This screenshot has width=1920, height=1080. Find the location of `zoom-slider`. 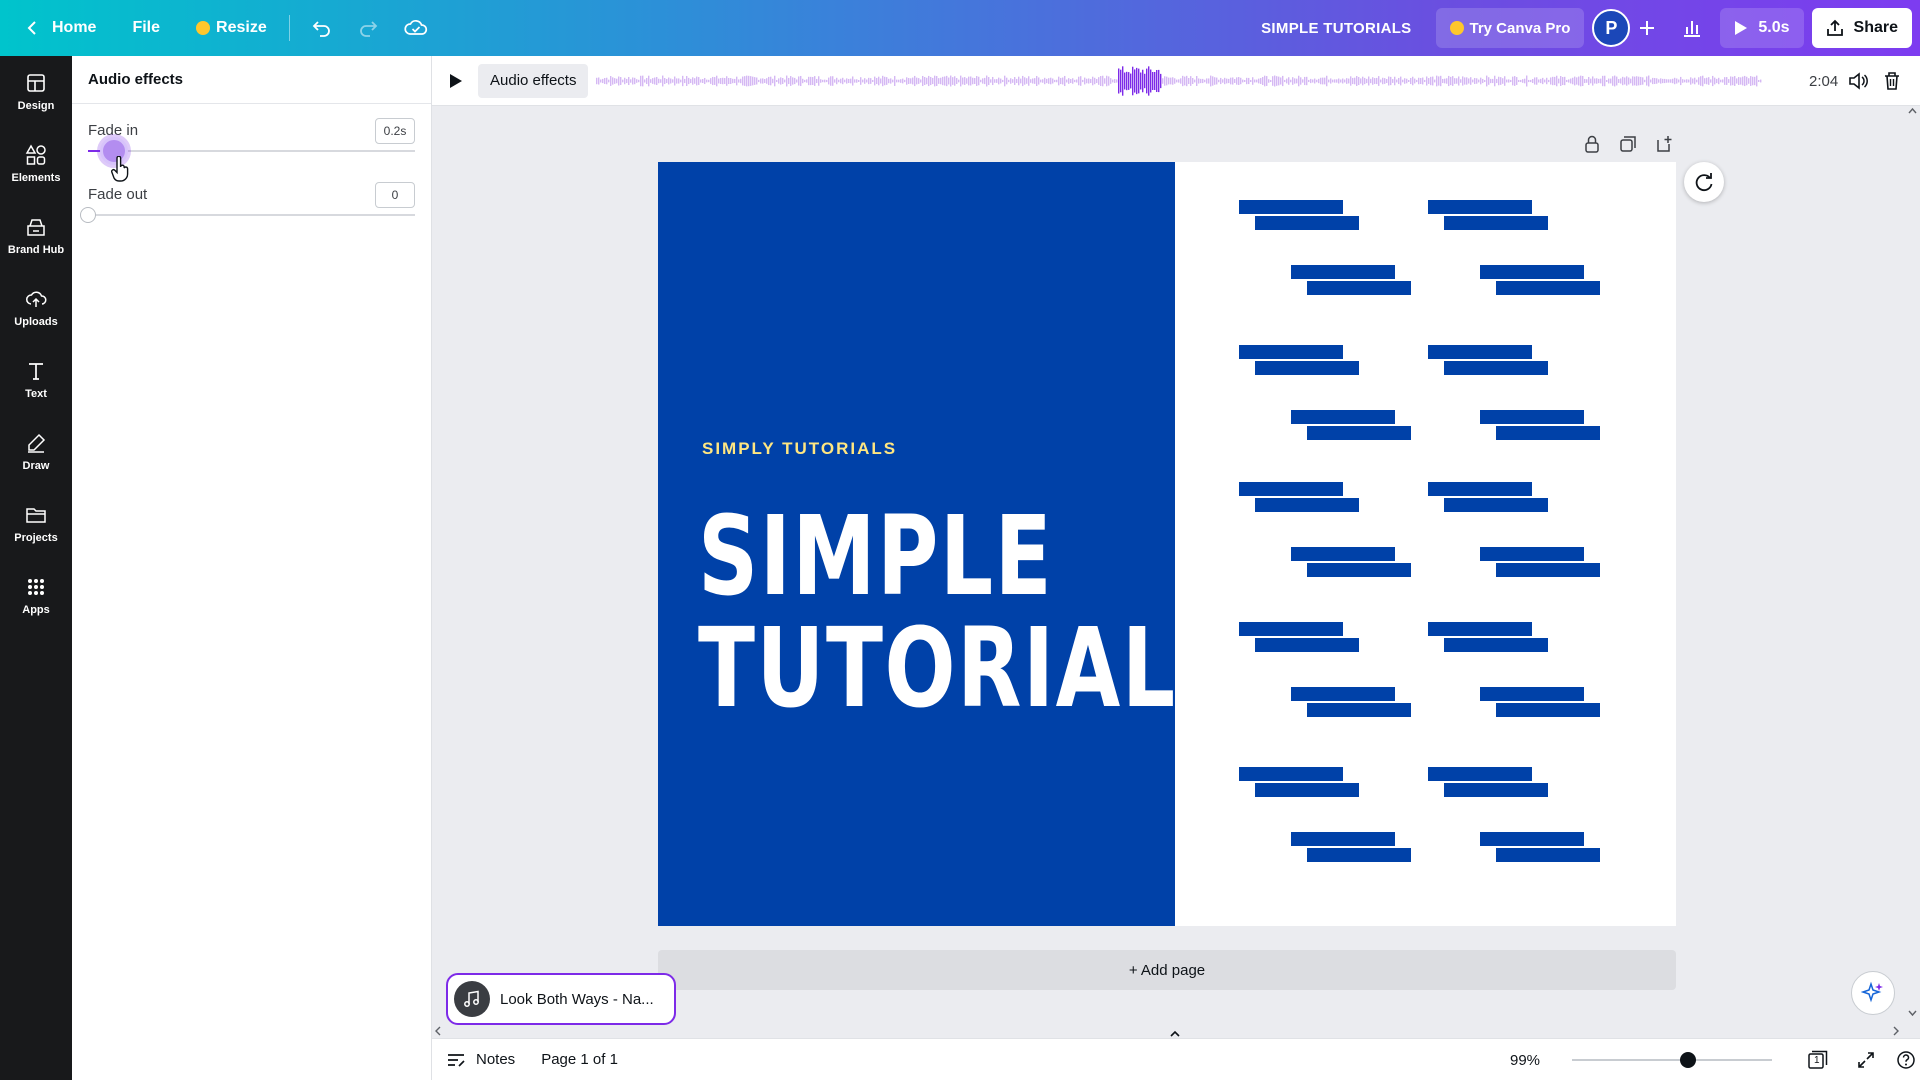

zoom-slider is located at coordinates (1672, 1060).